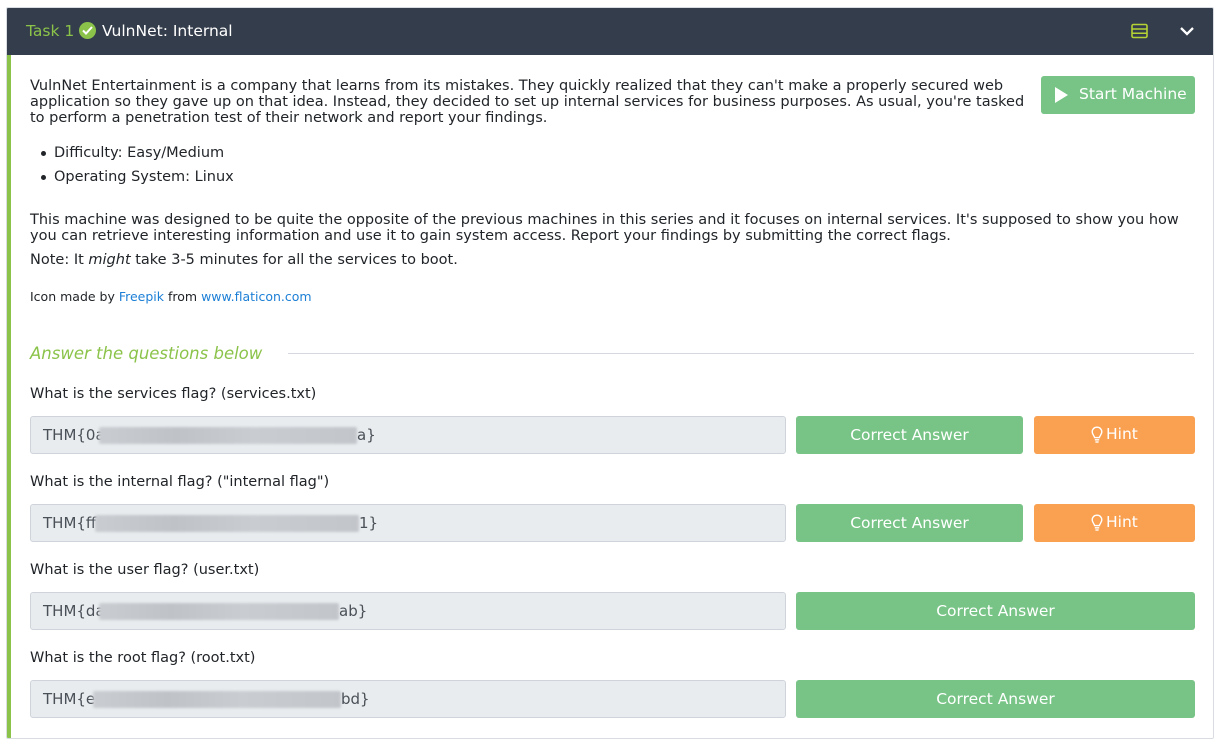 This screenshot has width=1221, height=745. Describe the element at coordinates (74, 611) in the screenshot. I see `answer-start: THM{da` at that location.